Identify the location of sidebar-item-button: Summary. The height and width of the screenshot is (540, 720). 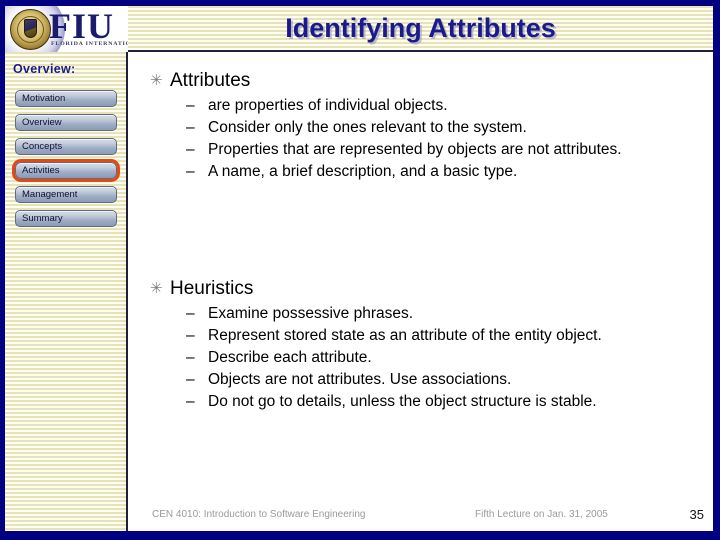
(66, 218).